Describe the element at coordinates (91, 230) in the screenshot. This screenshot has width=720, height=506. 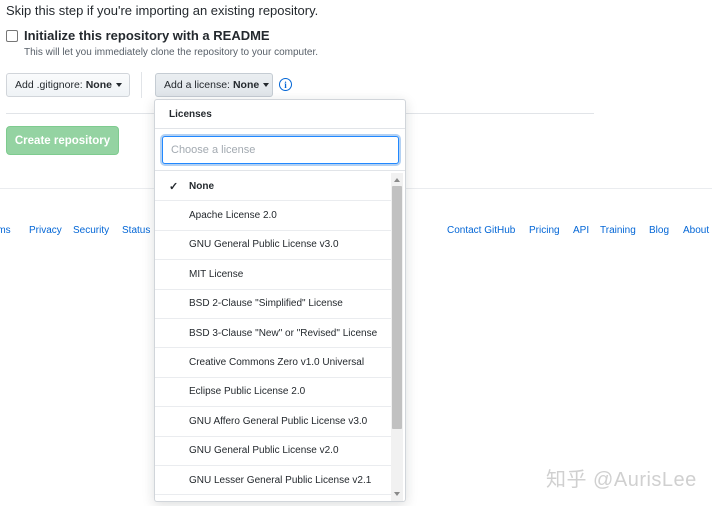
I see `footer-link-security: Security` at that location.